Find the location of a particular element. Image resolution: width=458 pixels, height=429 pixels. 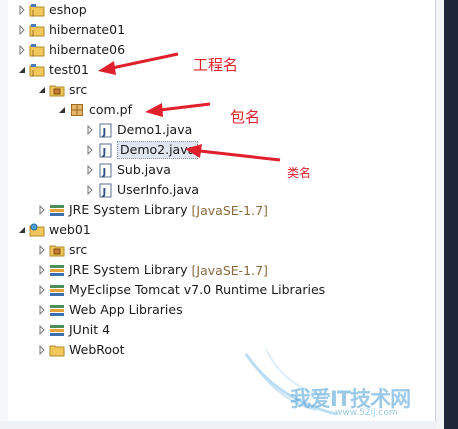

package-name-annotation: 包名 is located at coordinates (245, 117).